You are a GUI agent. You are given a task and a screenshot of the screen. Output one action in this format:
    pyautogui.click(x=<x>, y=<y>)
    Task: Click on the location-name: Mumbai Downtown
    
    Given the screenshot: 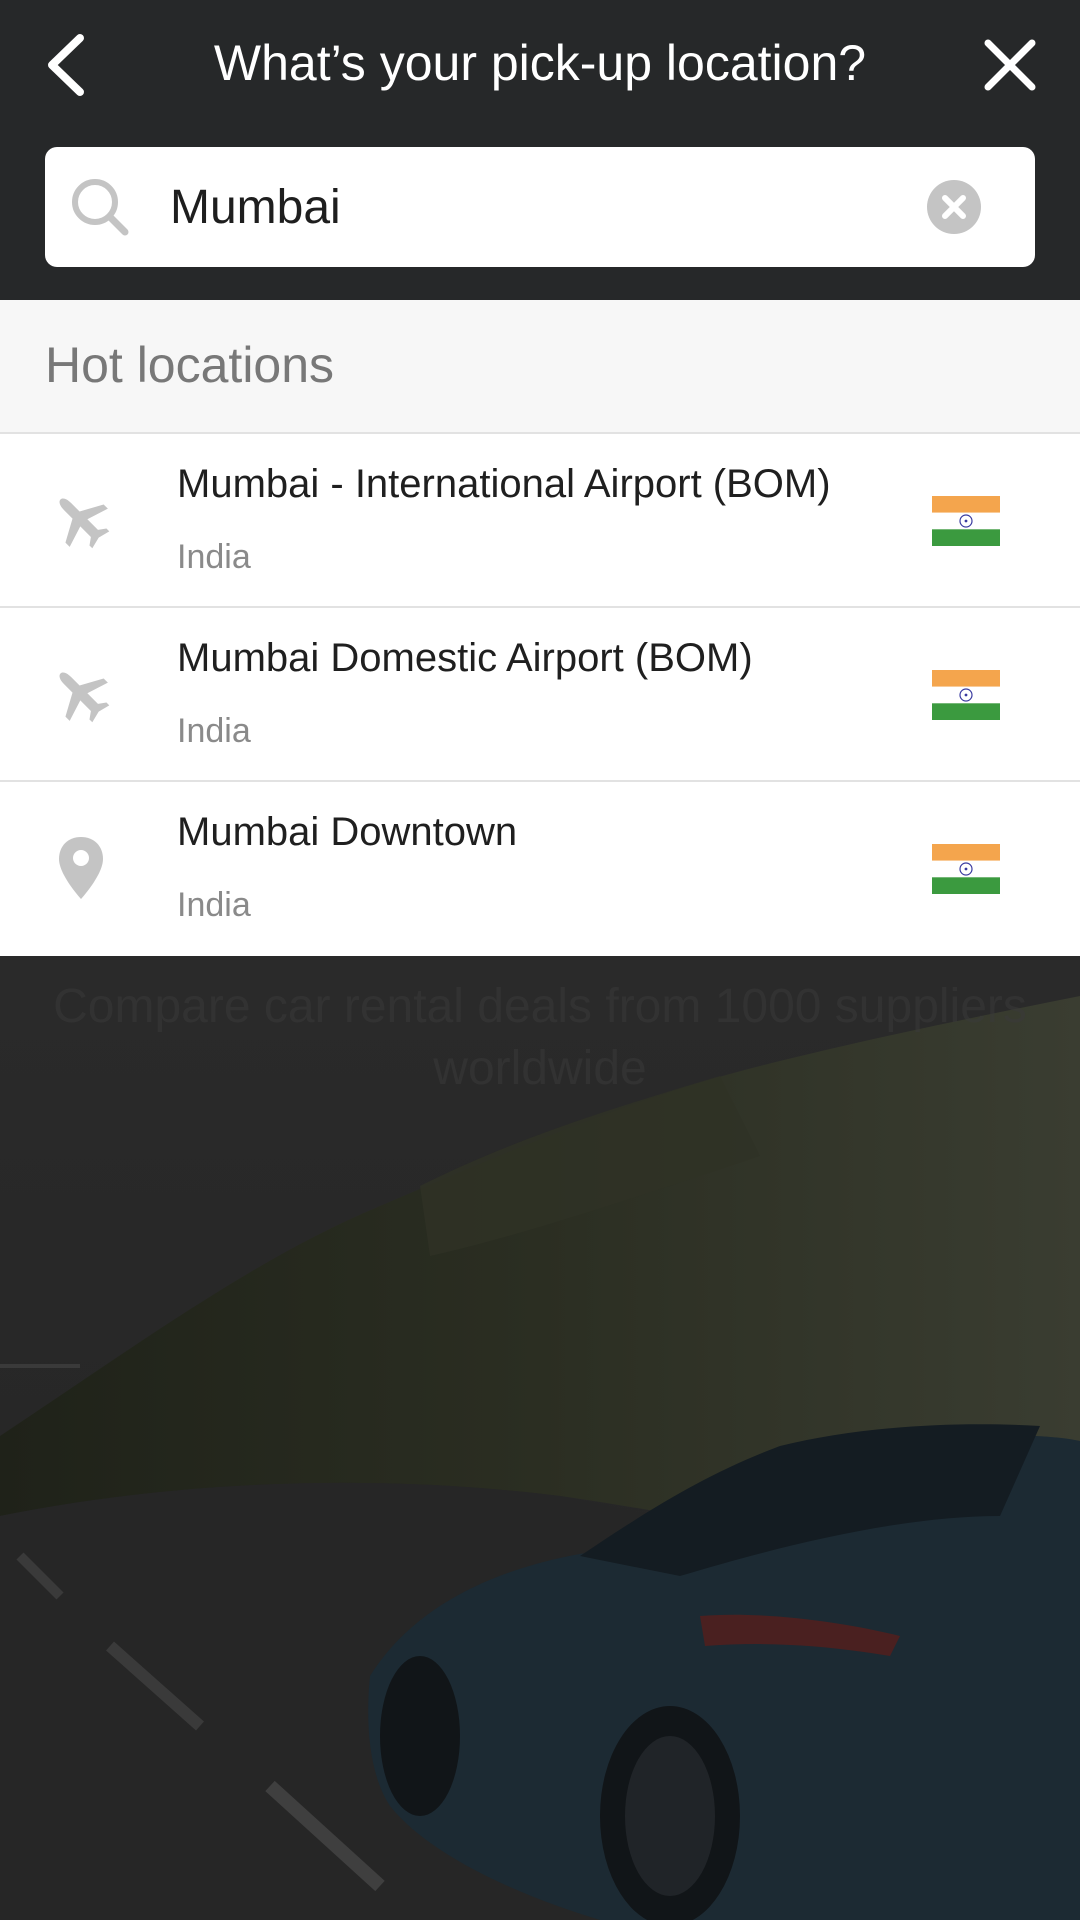 What is the action you would take?
    pyautogui.click(x=347, y=832)
    